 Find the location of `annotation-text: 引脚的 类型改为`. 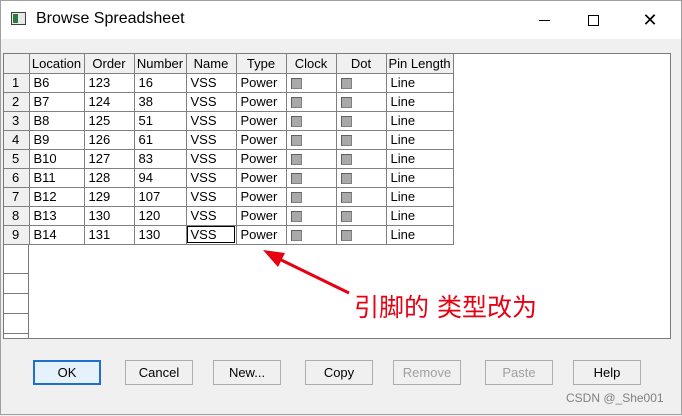

annotation-text: 引脚的 类型改为 is located at coordinates (445, 307).